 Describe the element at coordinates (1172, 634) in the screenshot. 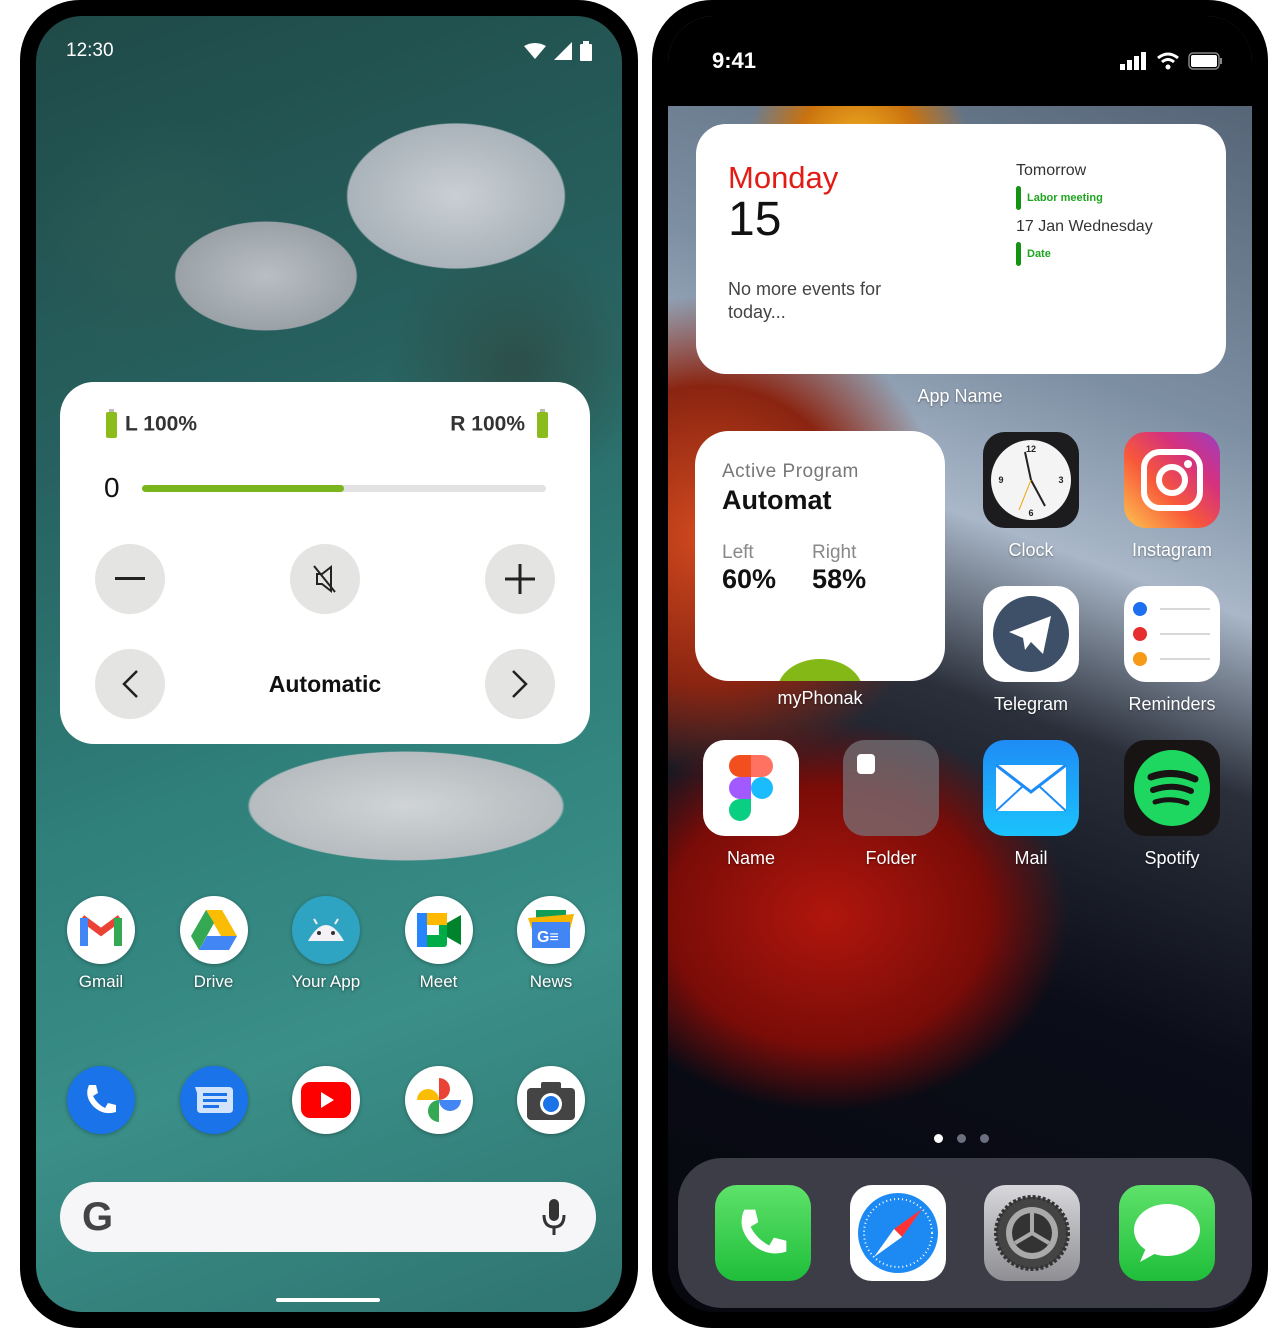

I see `reminders-icon` at that location.